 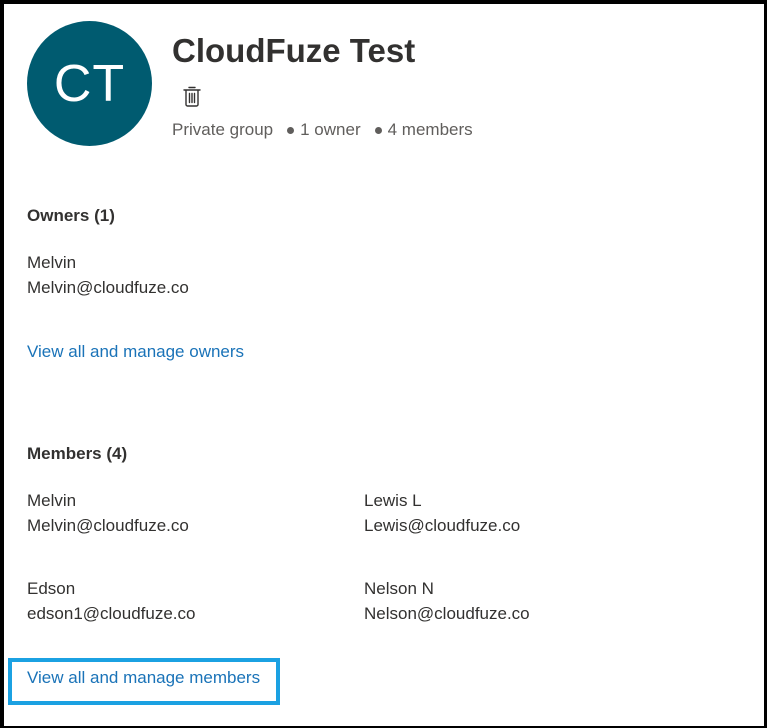 I want to click on members-heading: Members (4), so click(x=77, y=453).